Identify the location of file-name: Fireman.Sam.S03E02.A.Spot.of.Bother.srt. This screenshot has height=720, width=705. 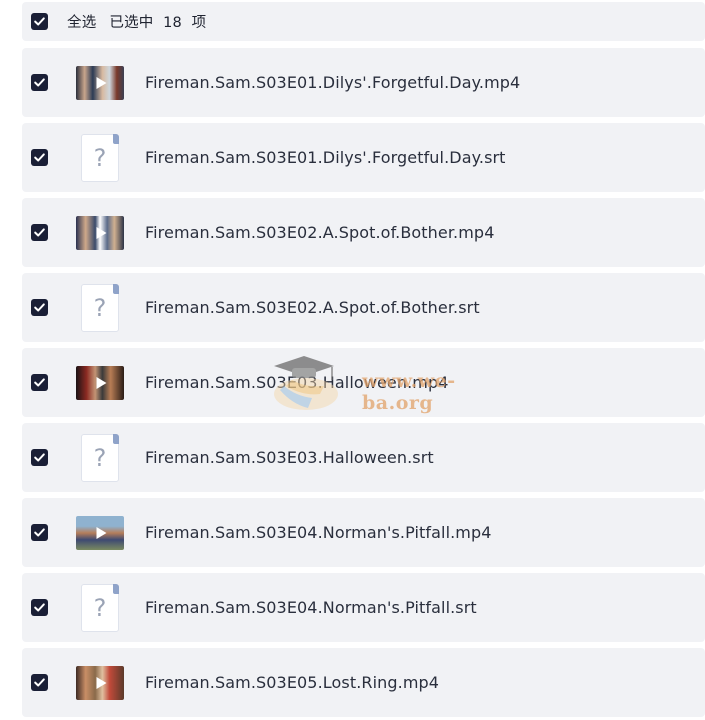
(312, 307).